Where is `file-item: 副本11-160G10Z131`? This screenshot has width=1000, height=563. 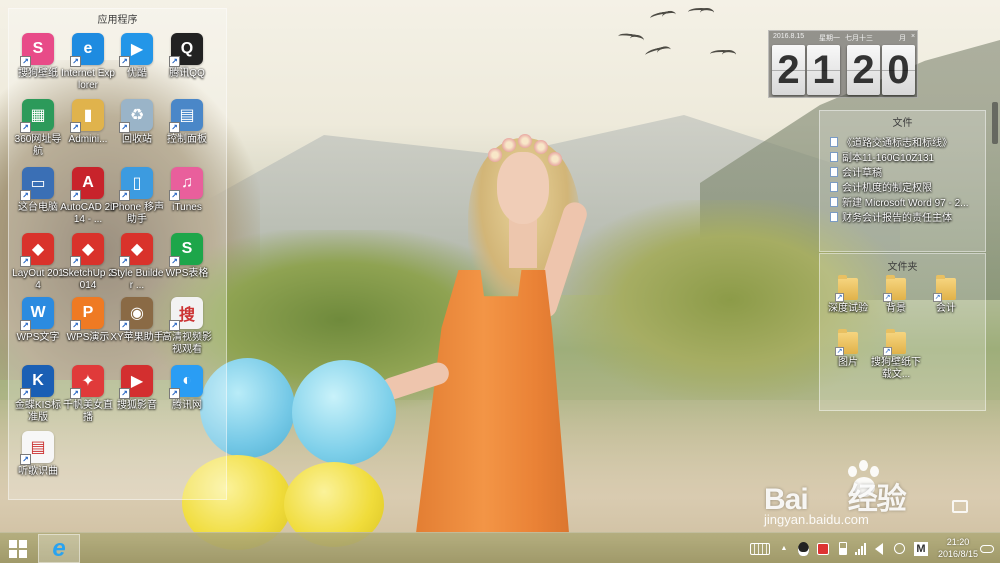 file-item: 副本11-160G10Z131 is located at coordinates (882, 156).